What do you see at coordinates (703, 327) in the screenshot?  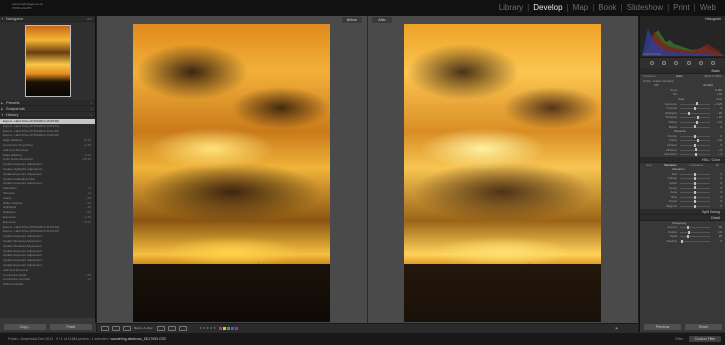 I see `reset-button: Reset` at bounding box center [703, 327].